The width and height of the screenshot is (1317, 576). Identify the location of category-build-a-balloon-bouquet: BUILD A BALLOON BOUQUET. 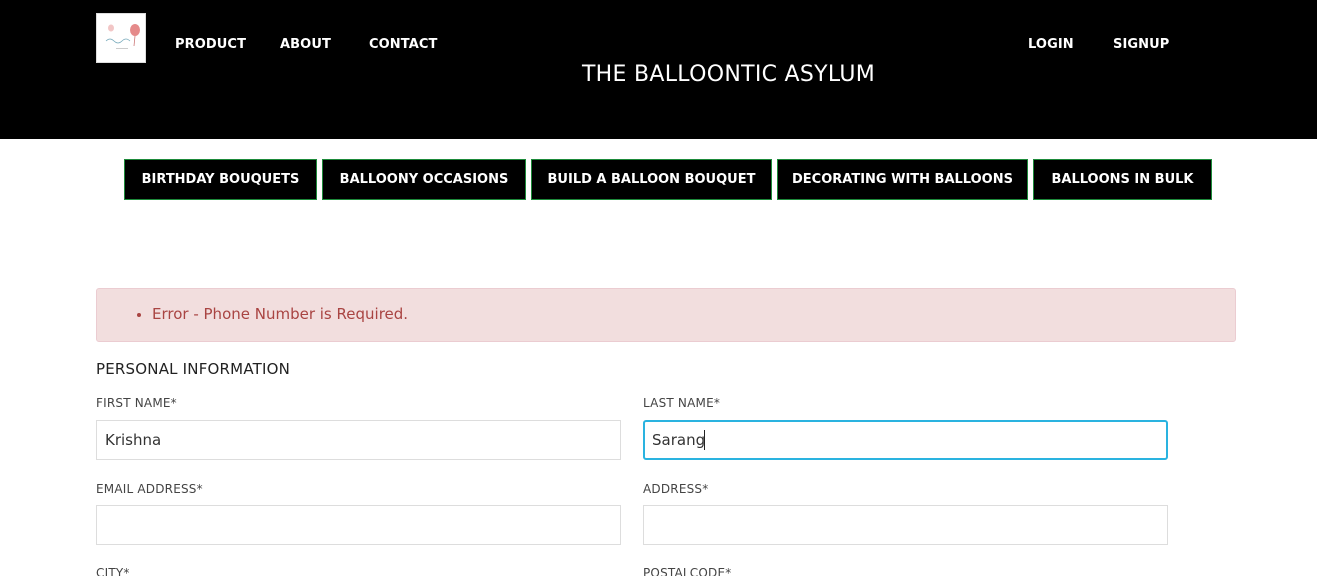
(651, 179).